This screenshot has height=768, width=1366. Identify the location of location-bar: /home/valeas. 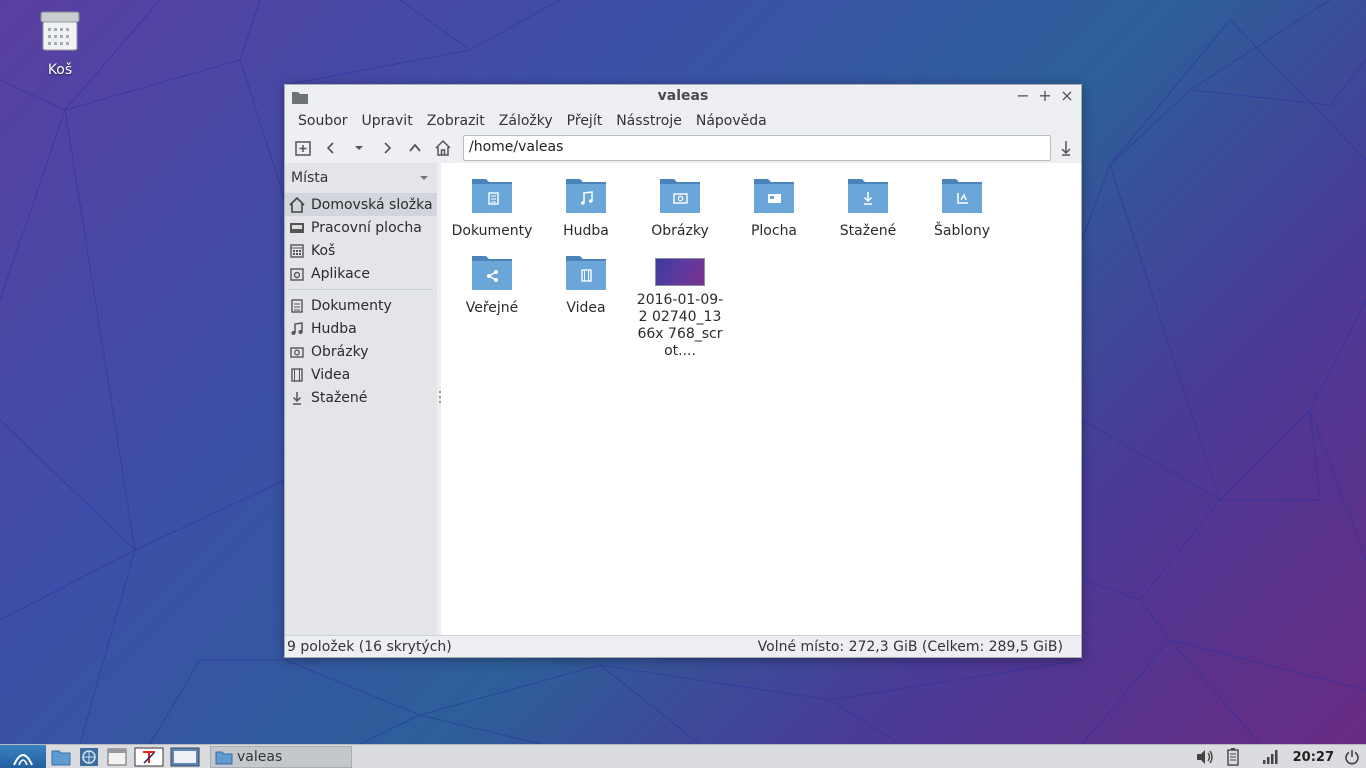
(757, 148).